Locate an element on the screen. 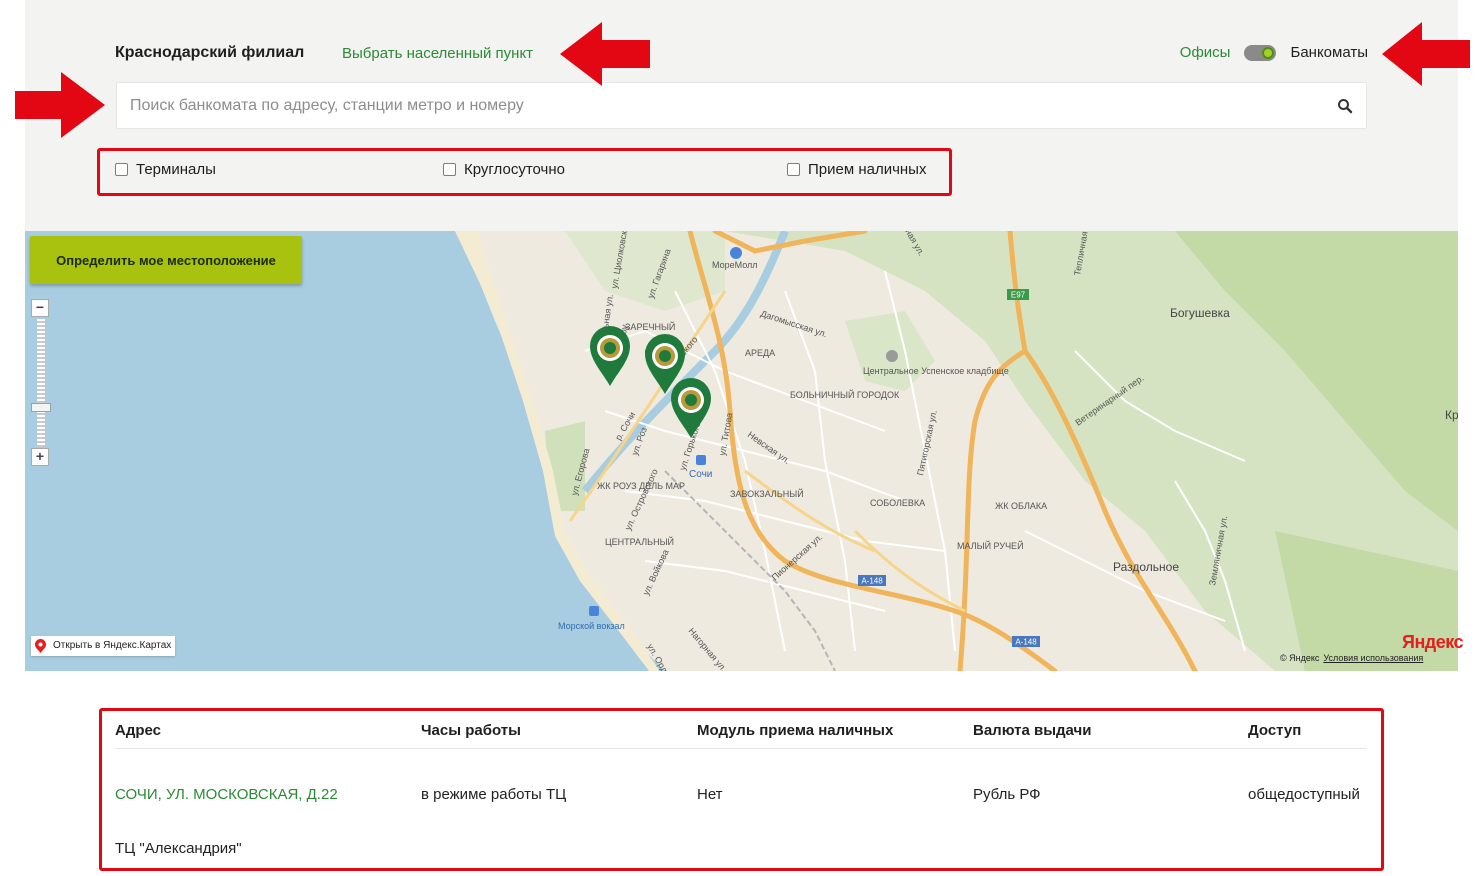 The height and width of the screenshot is (876, 1484). row-address-link: СОЧИ, УЛ. МОСКОВСКАЯ, Д.22 is located at coordinates (226, 794).